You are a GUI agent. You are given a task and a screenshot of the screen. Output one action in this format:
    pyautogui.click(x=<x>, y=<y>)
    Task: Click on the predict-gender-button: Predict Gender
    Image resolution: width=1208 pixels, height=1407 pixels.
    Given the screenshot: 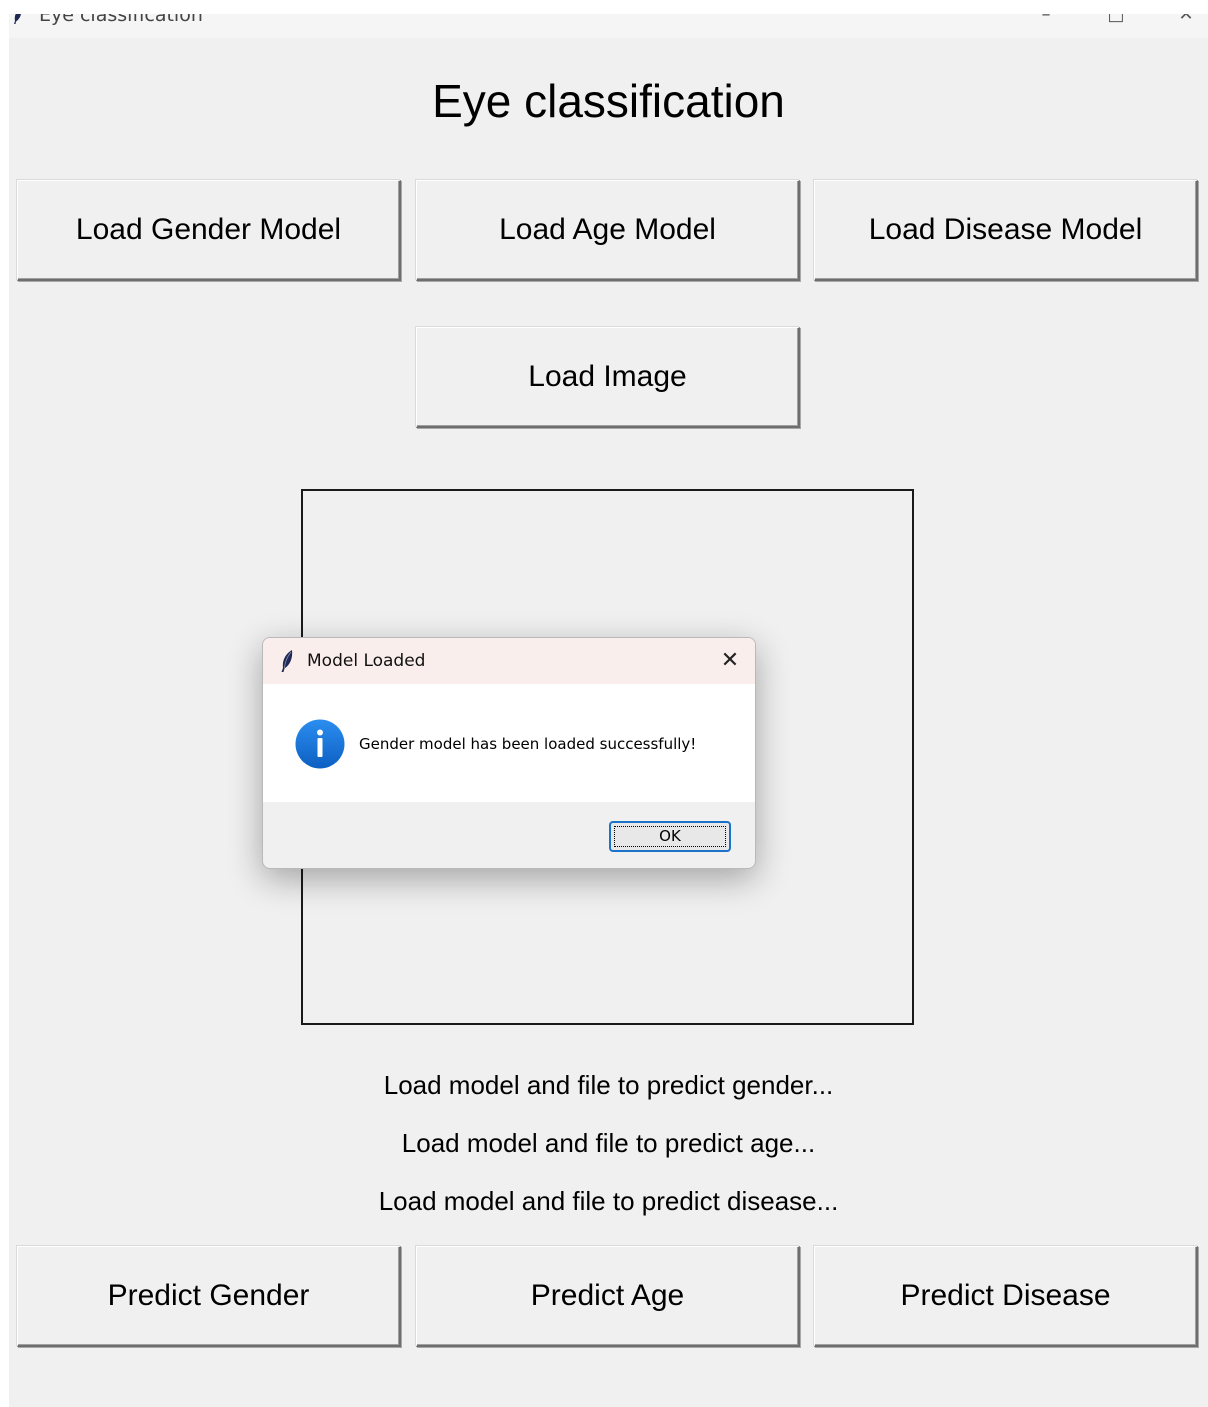 What is the action you would take?
    pyautogui.click(x=209, y=1296)
    